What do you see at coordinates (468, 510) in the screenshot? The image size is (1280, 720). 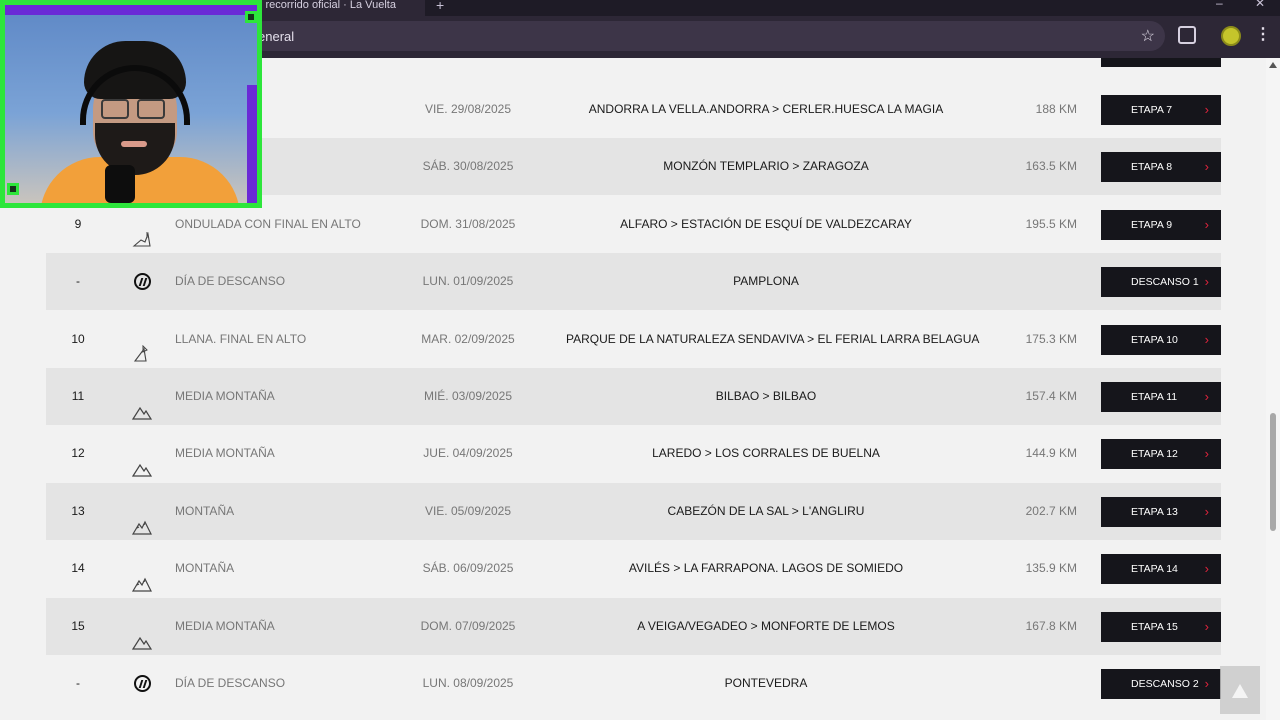 I see `stage-date: VIE. 05/09/2025` at bounding box center [468, 510].